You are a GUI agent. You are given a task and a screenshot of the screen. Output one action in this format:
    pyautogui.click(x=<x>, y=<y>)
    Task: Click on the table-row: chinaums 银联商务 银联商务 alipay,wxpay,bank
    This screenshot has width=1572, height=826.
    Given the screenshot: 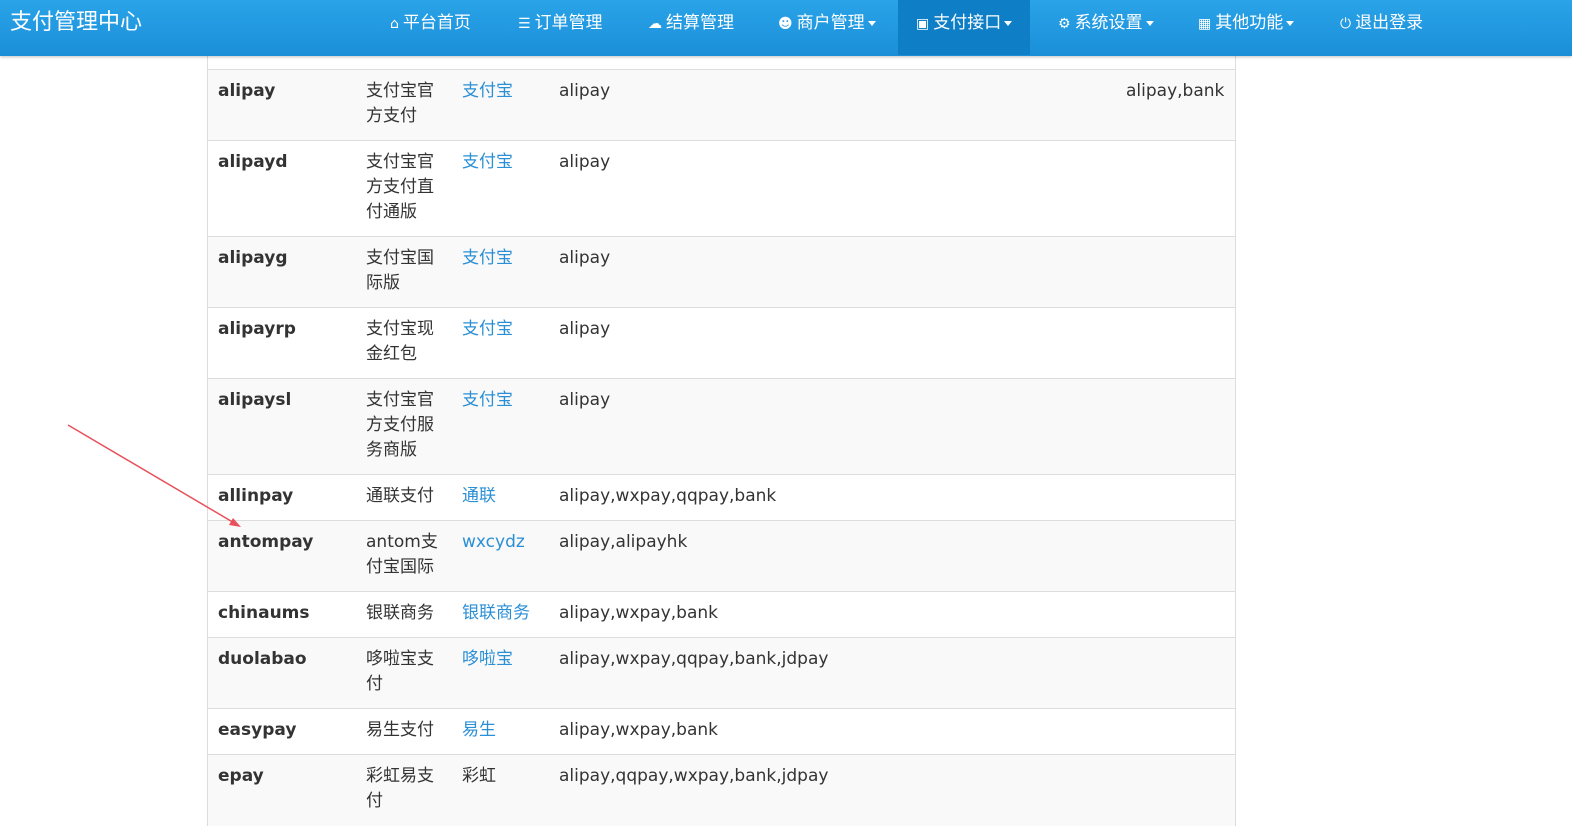 What is the action you would take?
    pyautogui.click(x=721, y=615)
    